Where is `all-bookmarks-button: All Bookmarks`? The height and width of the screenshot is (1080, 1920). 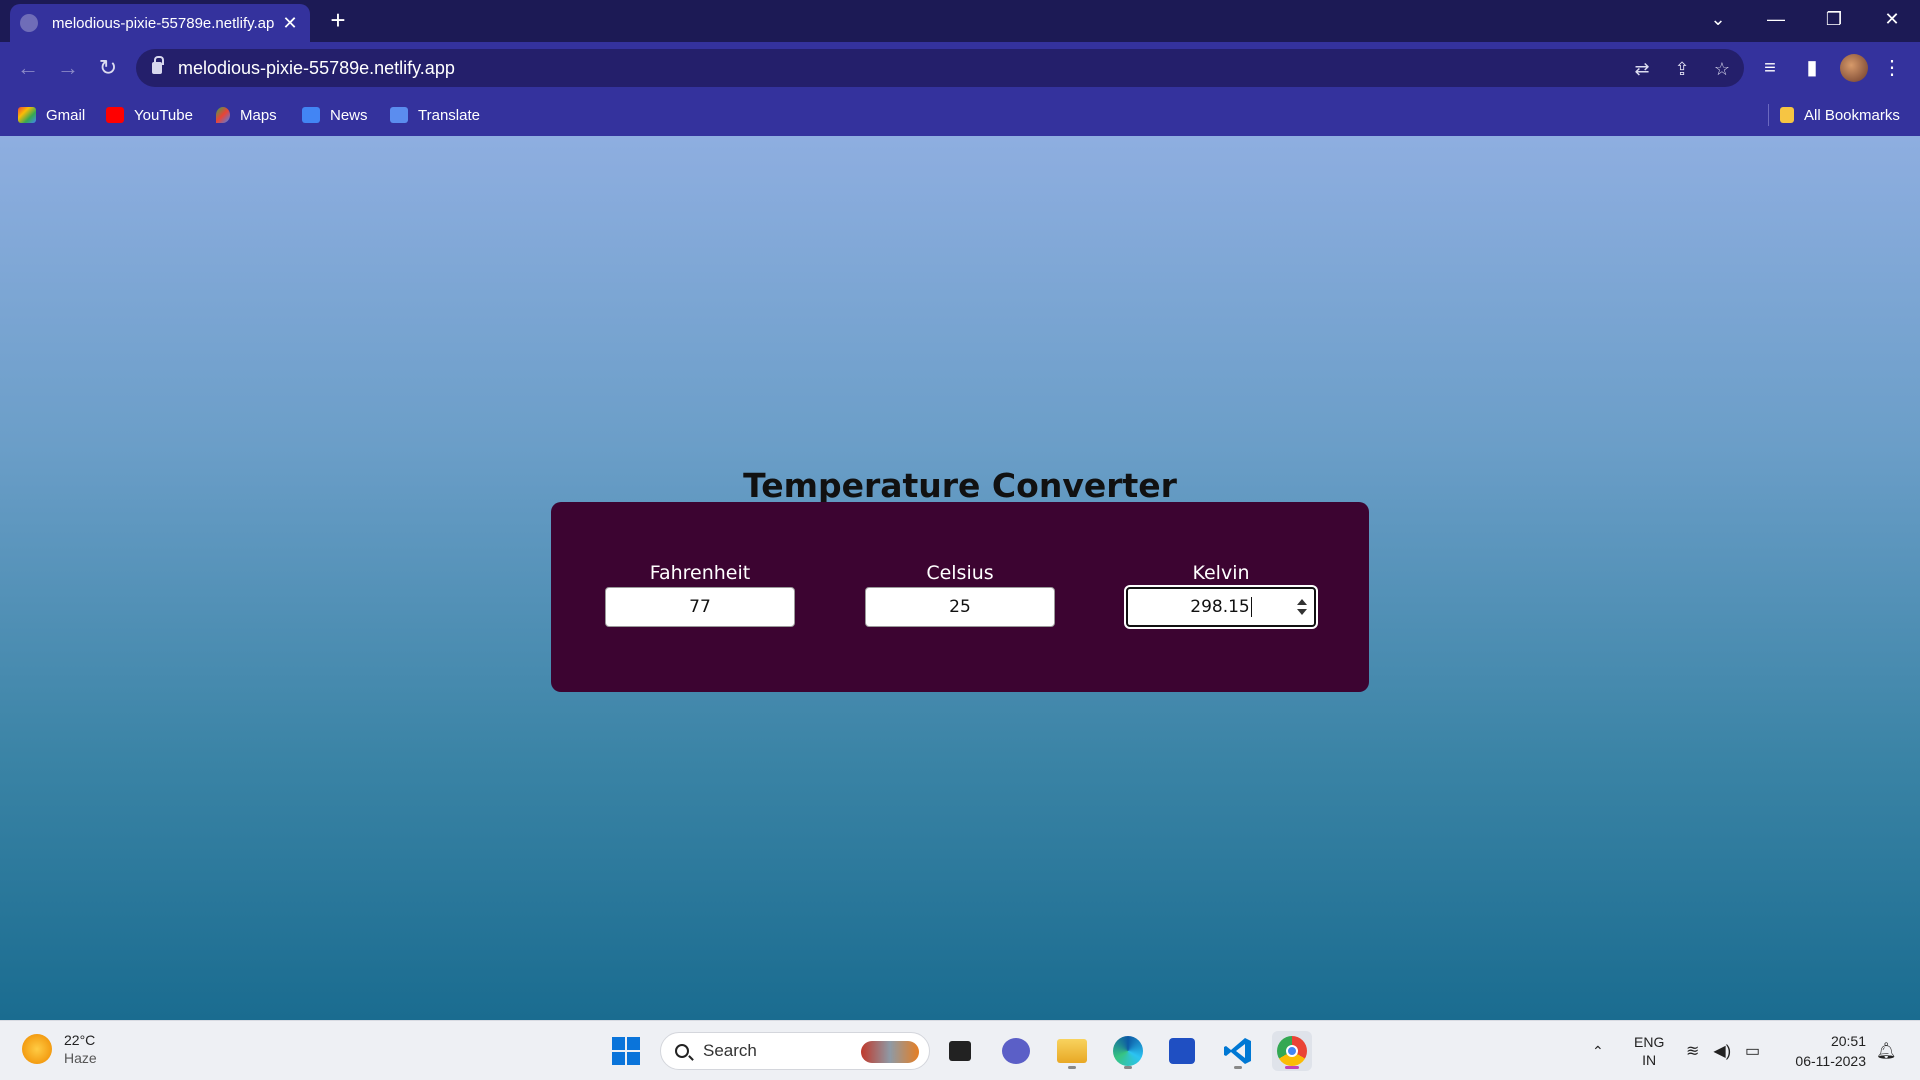 all-bookmarks-button: All Bookmarks is located at coordinates (1840, 115).